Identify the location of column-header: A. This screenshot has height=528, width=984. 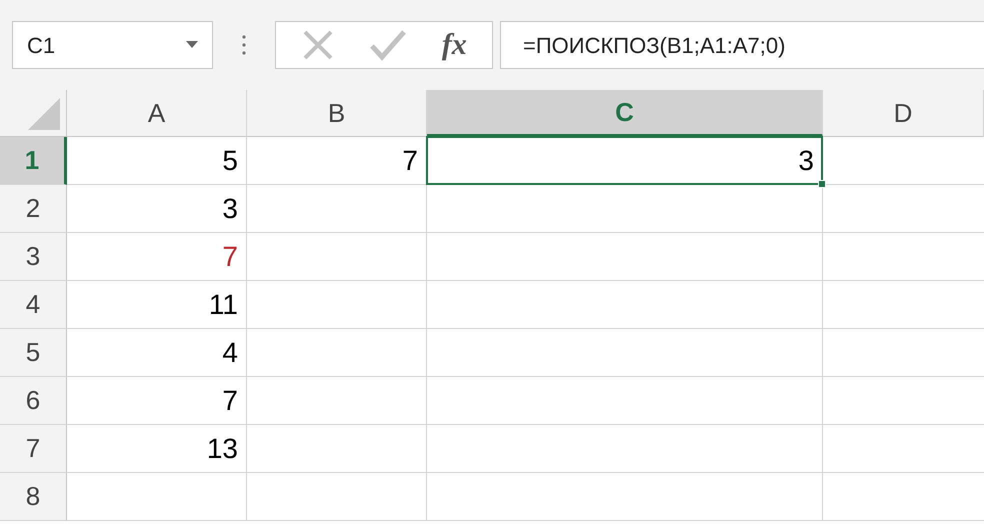
(157, 113).